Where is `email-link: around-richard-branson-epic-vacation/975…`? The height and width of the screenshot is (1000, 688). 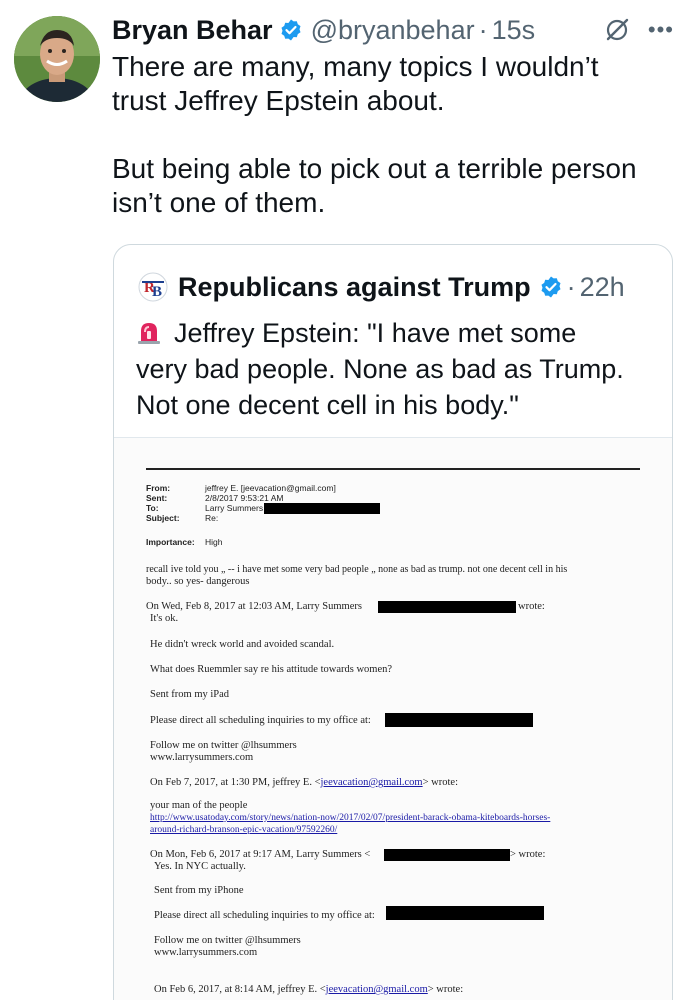 email-link: around-richard-branson-epic-vacation/975… is located at coordinates (243, 830).